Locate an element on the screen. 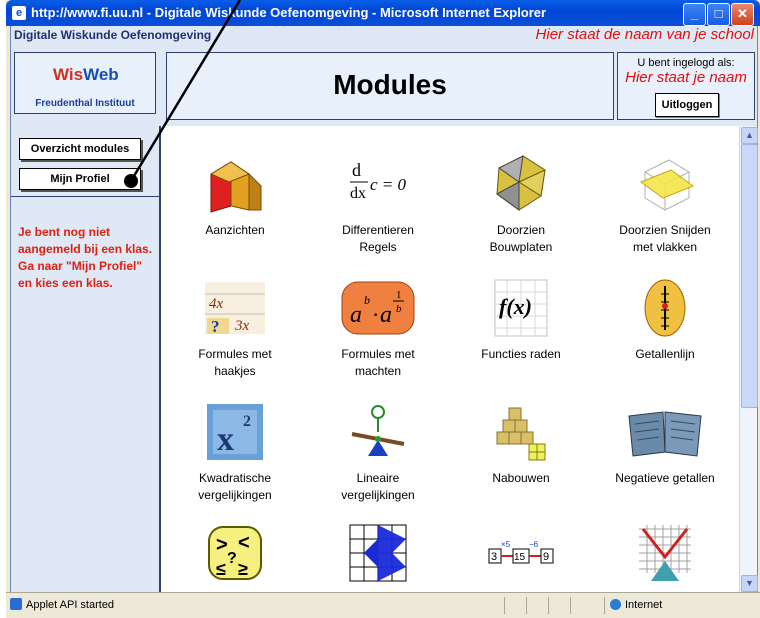 The height and width of the screenshot is (618, 760). vertical-scrollbar: ▲ ▼ is located at coordinates (748, 359).